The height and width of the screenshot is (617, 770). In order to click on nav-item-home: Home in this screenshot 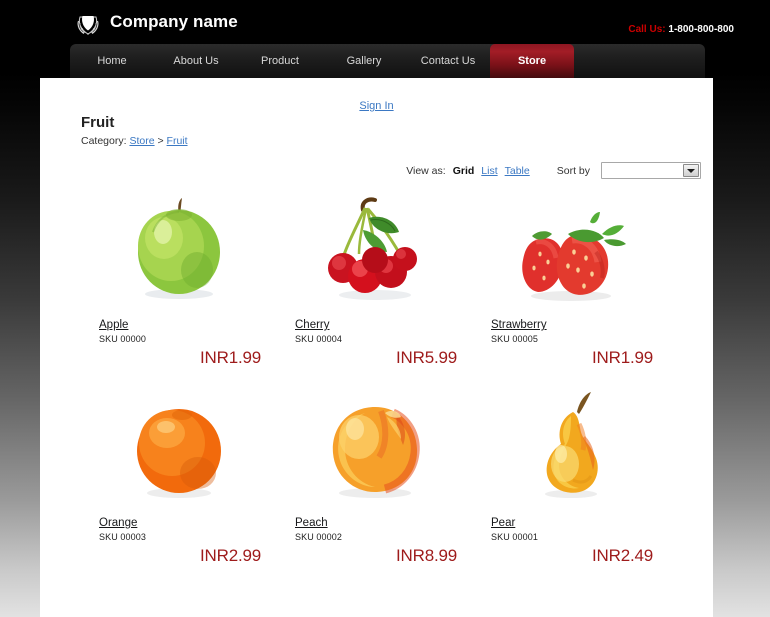, I will do `click(112, 61)`.